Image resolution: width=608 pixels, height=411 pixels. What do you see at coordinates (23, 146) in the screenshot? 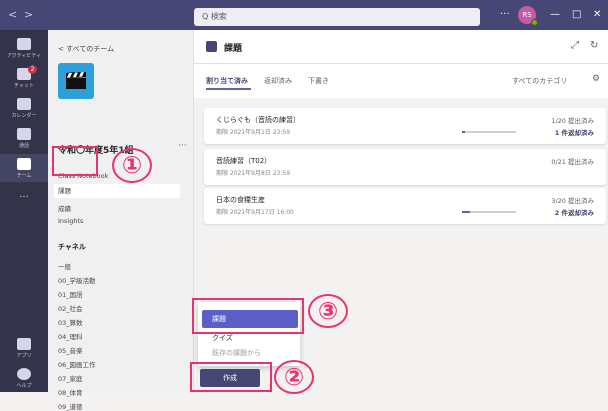
I see `rail-label: 通話` at bounding box center [23, 146].